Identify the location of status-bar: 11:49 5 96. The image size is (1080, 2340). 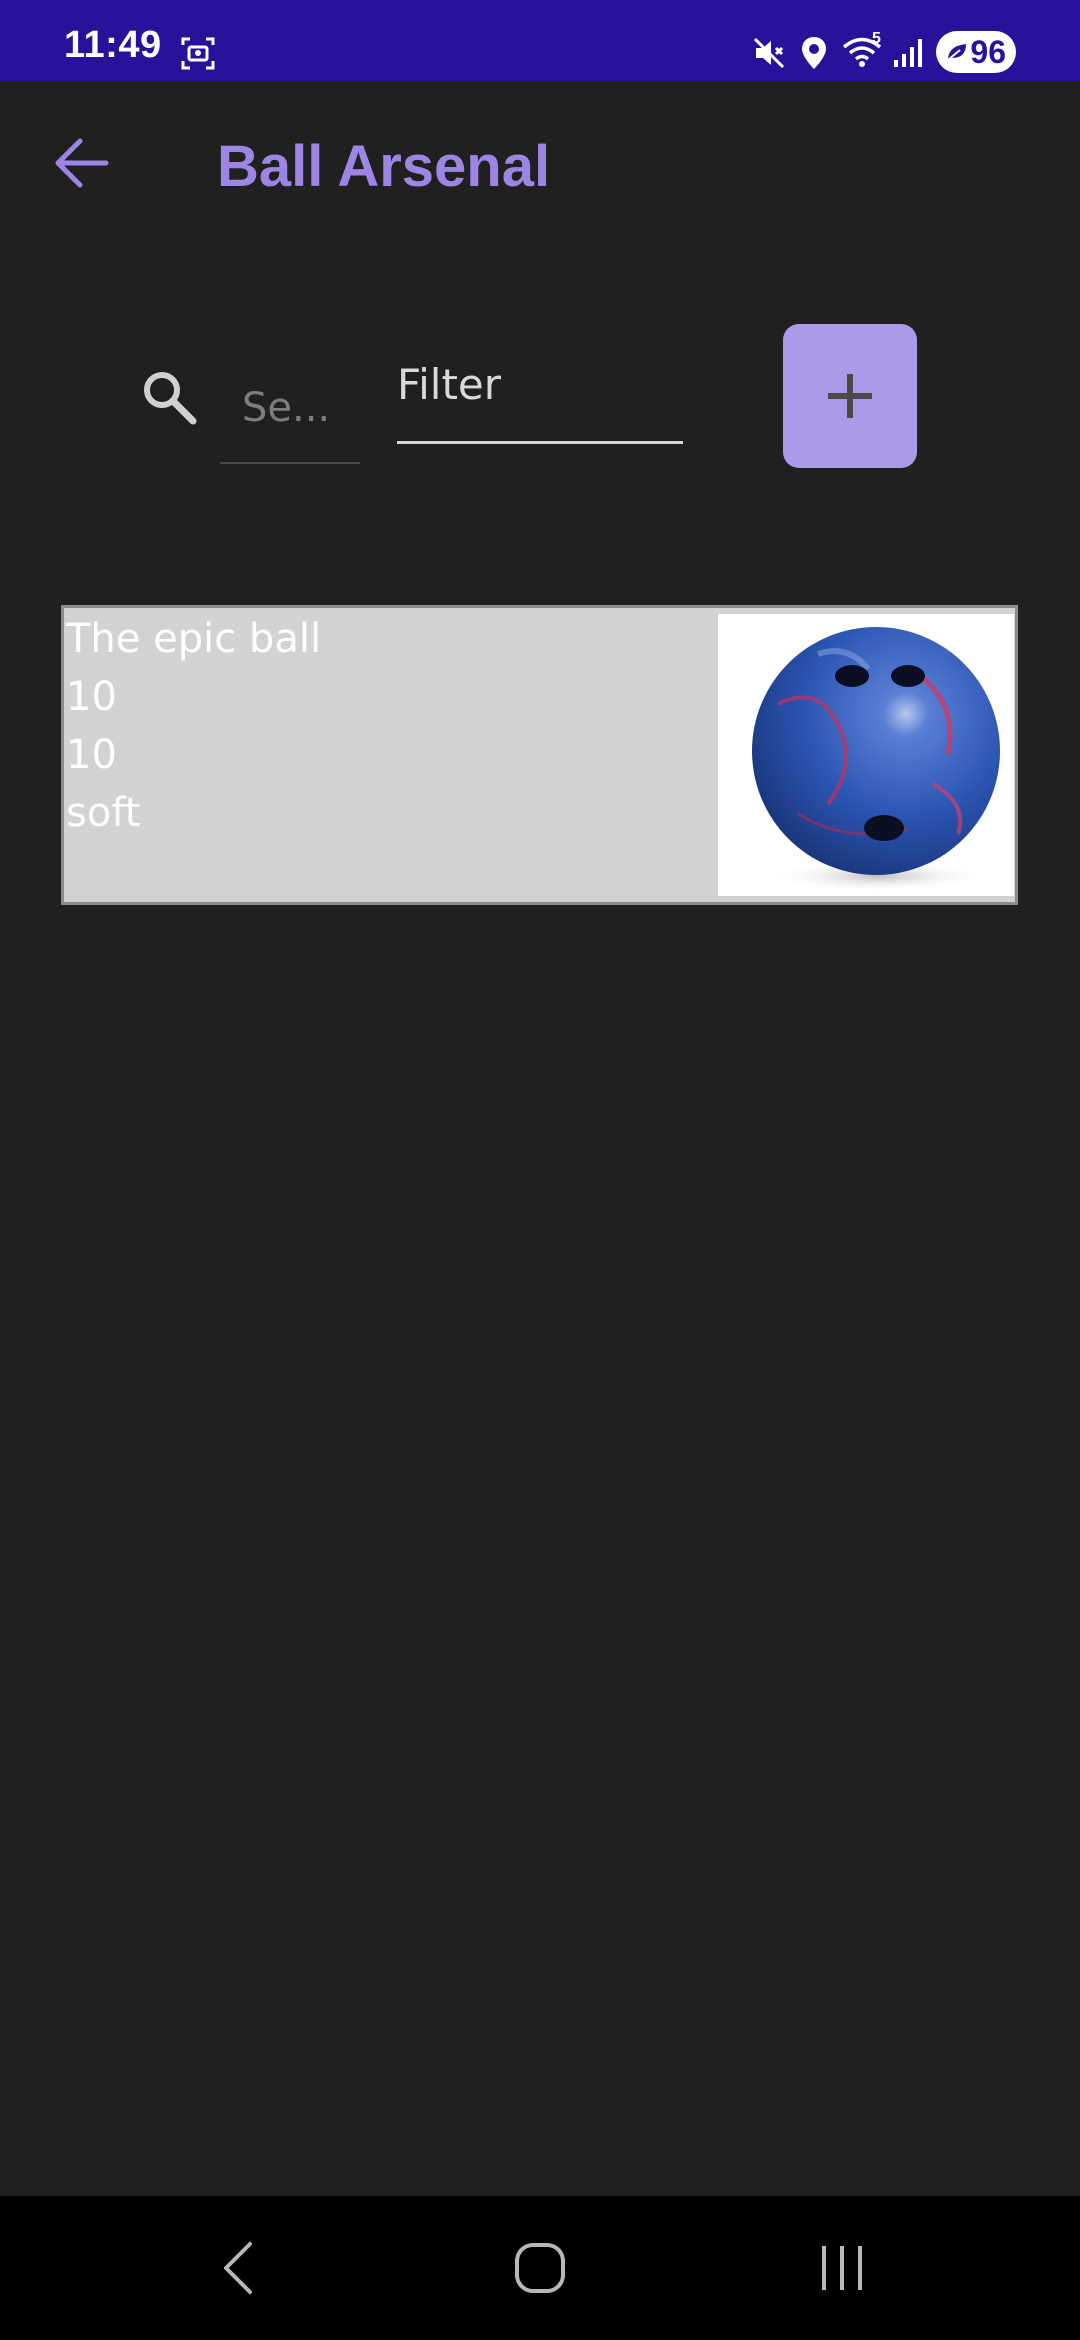
(540, 40).